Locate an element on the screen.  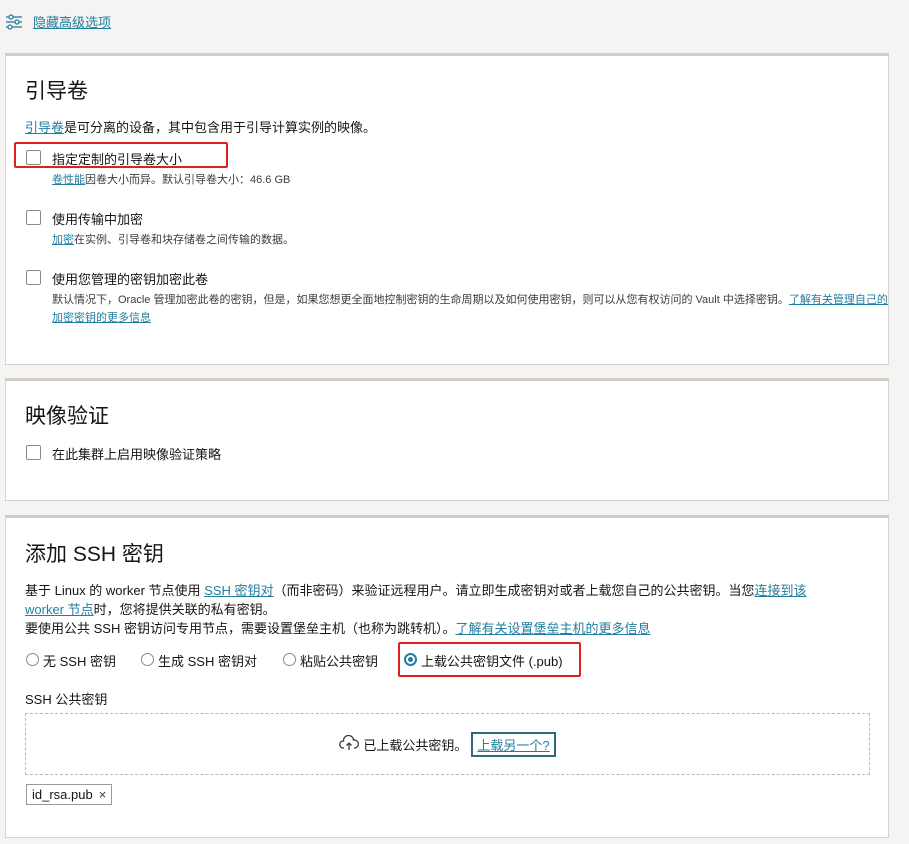
sliders-icon is located at coordinates (14, 21).